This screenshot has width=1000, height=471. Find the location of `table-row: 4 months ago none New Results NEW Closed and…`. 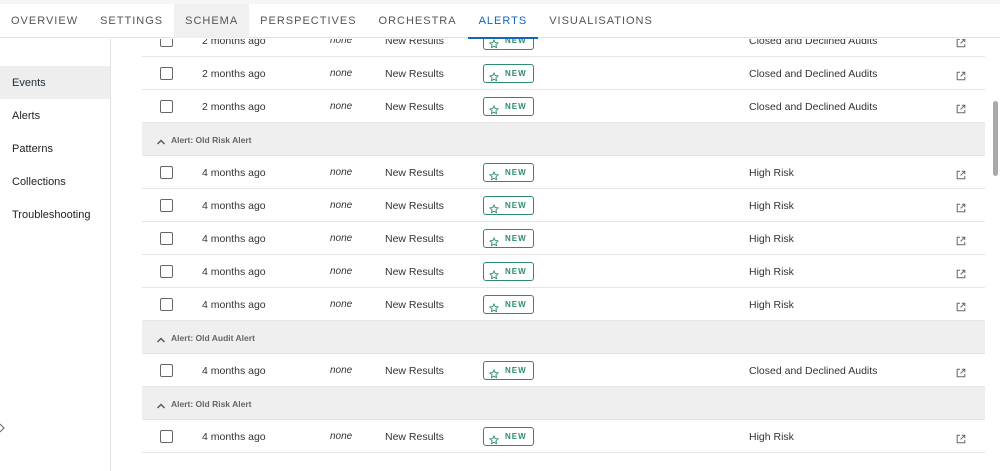

table-row: 4 months ago none New Results NEW Closed and… is located at coordinates (563, 370).